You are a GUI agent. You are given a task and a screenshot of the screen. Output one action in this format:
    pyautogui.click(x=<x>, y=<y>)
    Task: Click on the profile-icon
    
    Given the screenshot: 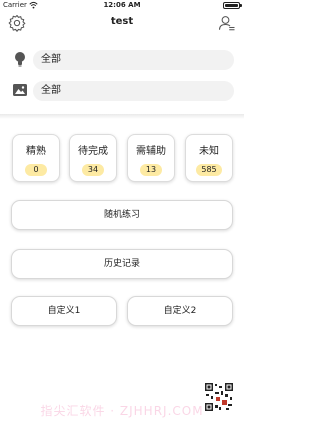 What is the action you would take?
    pyautogui.click(x=227, y=23)
    